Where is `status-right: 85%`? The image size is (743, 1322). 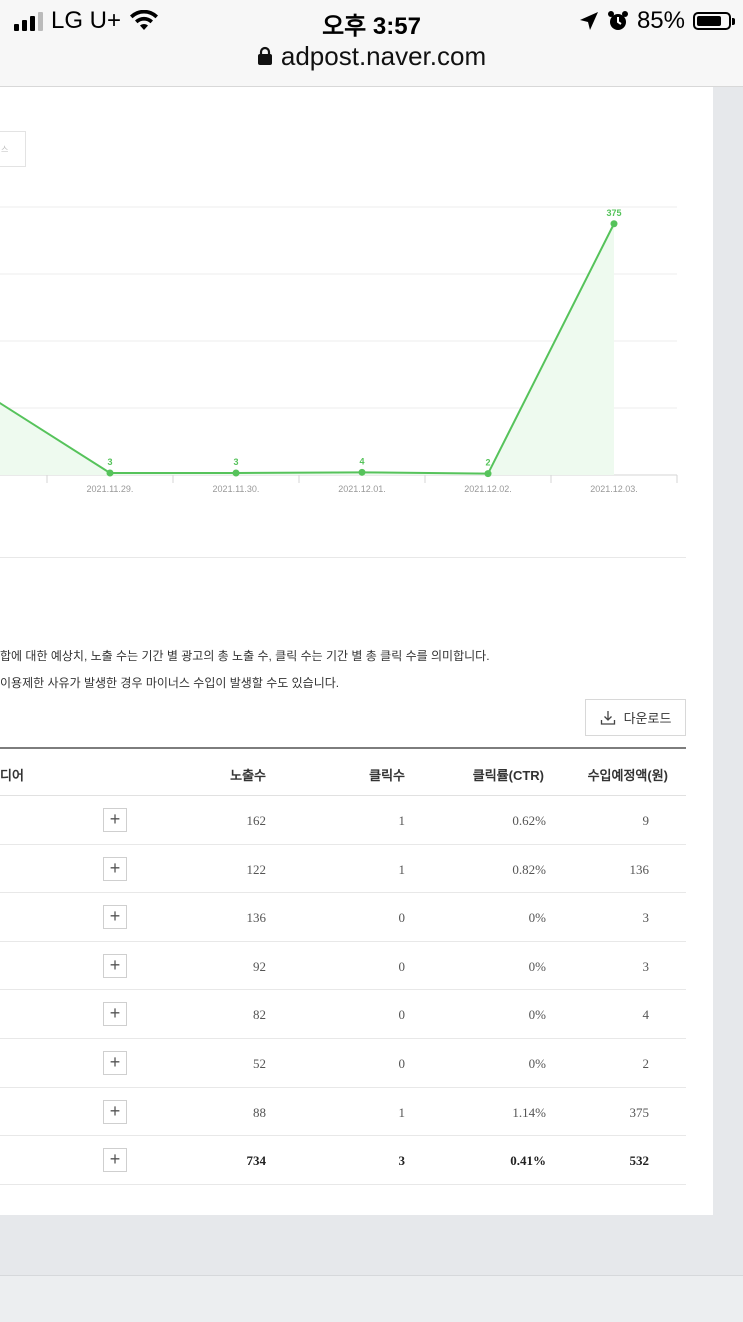
status-right: 85% is located at coordinates (657, 21).